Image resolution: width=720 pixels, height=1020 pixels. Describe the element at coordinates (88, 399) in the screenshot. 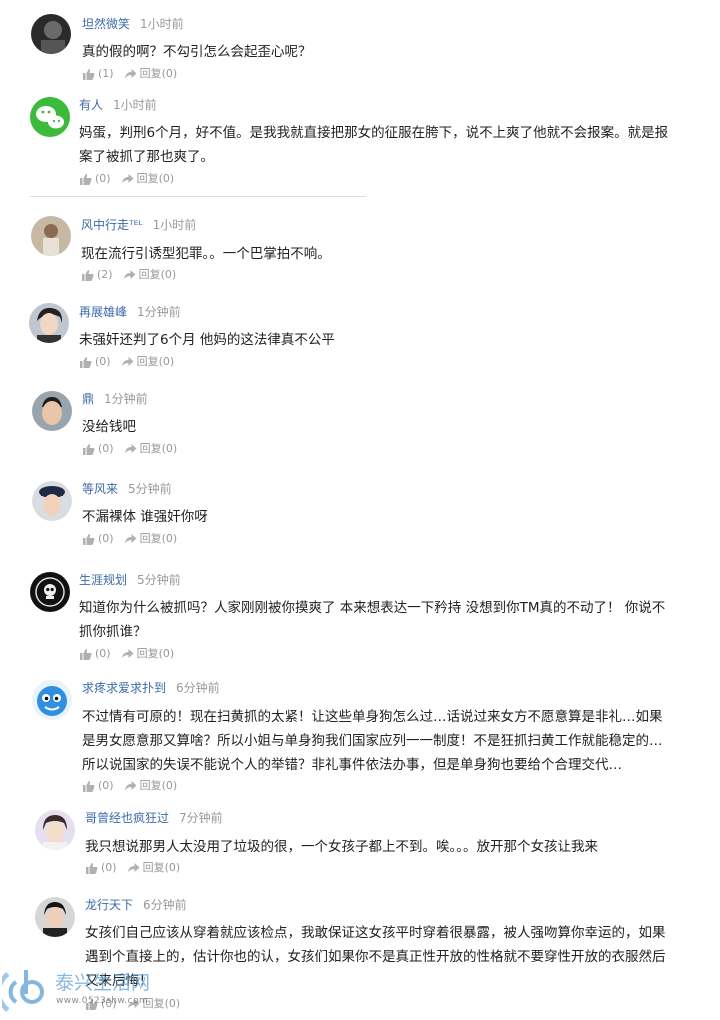

I see `username-link: 鼎` at that location.